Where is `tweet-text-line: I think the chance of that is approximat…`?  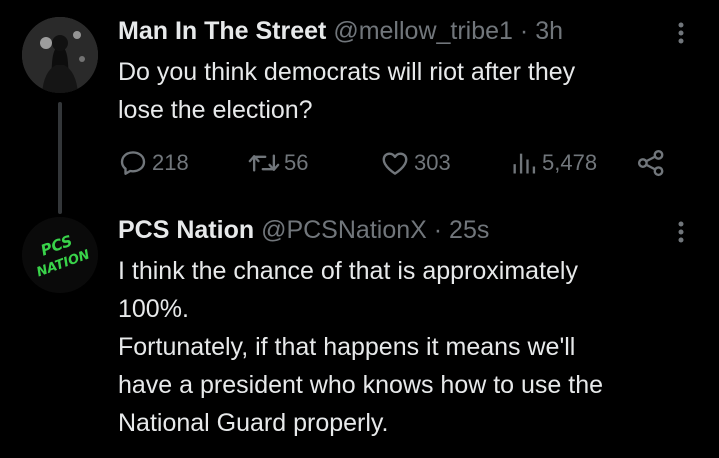
tweet-text-line: I think the chance of that is approximat… is located at coordinates (348, 271).